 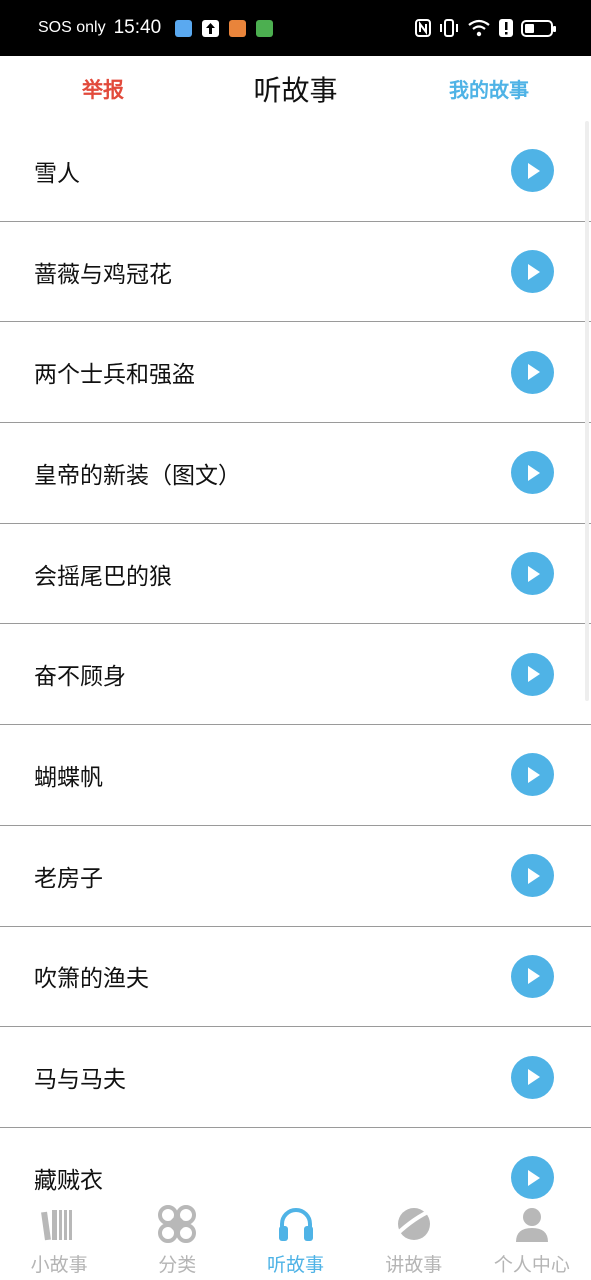 What do you see at coordinates (587, 411) in the screenshot?
I see `scrollbar` at bounding box center [587, 411].